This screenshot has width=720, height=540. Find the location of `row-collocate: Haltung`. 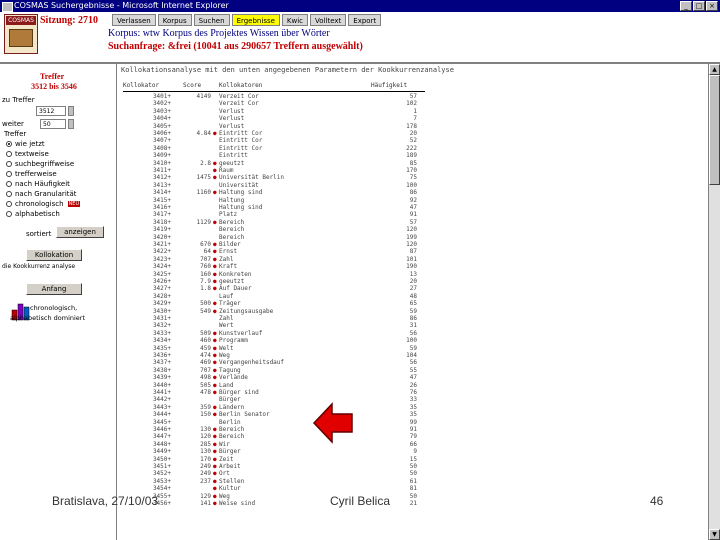

row-collocate: Haltung is located at coordinates (231, 200).